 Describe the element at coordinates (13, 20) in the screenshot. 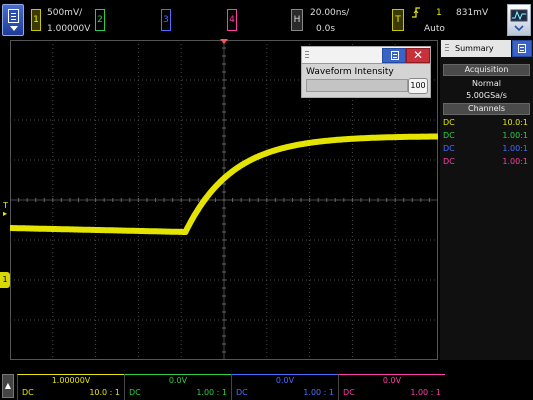

I see `document-menu-icon` at that location.